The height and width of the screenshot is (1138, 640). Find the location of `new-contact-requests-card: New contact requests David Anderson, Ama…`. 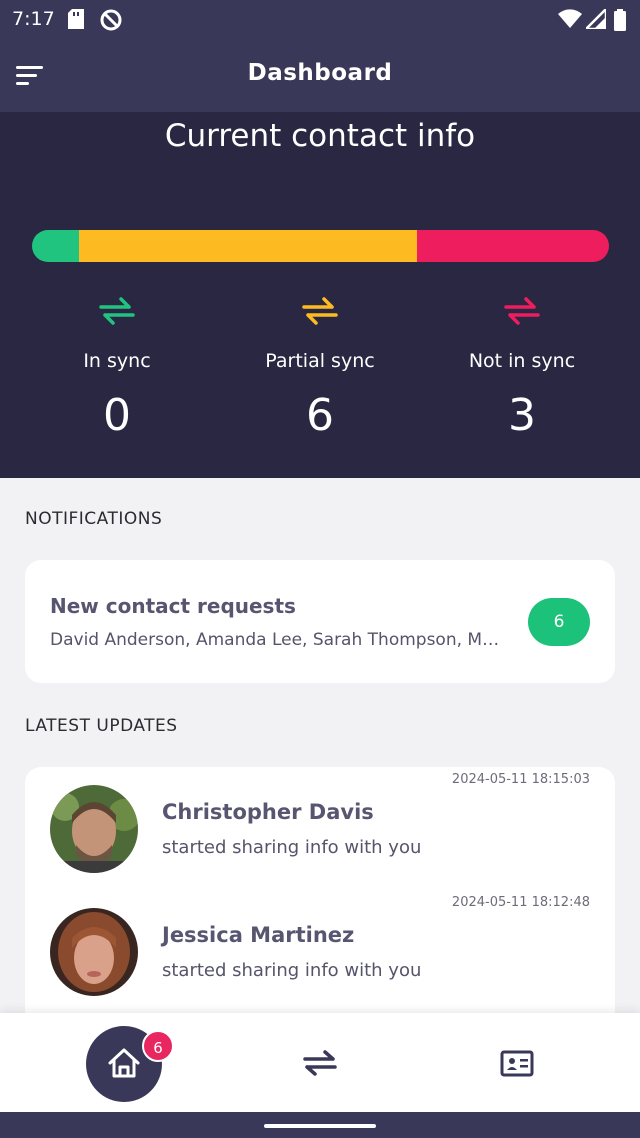

new-contact-requests-card: New contact requests David Anderson, Ama… is located at coordinates (320, 621).